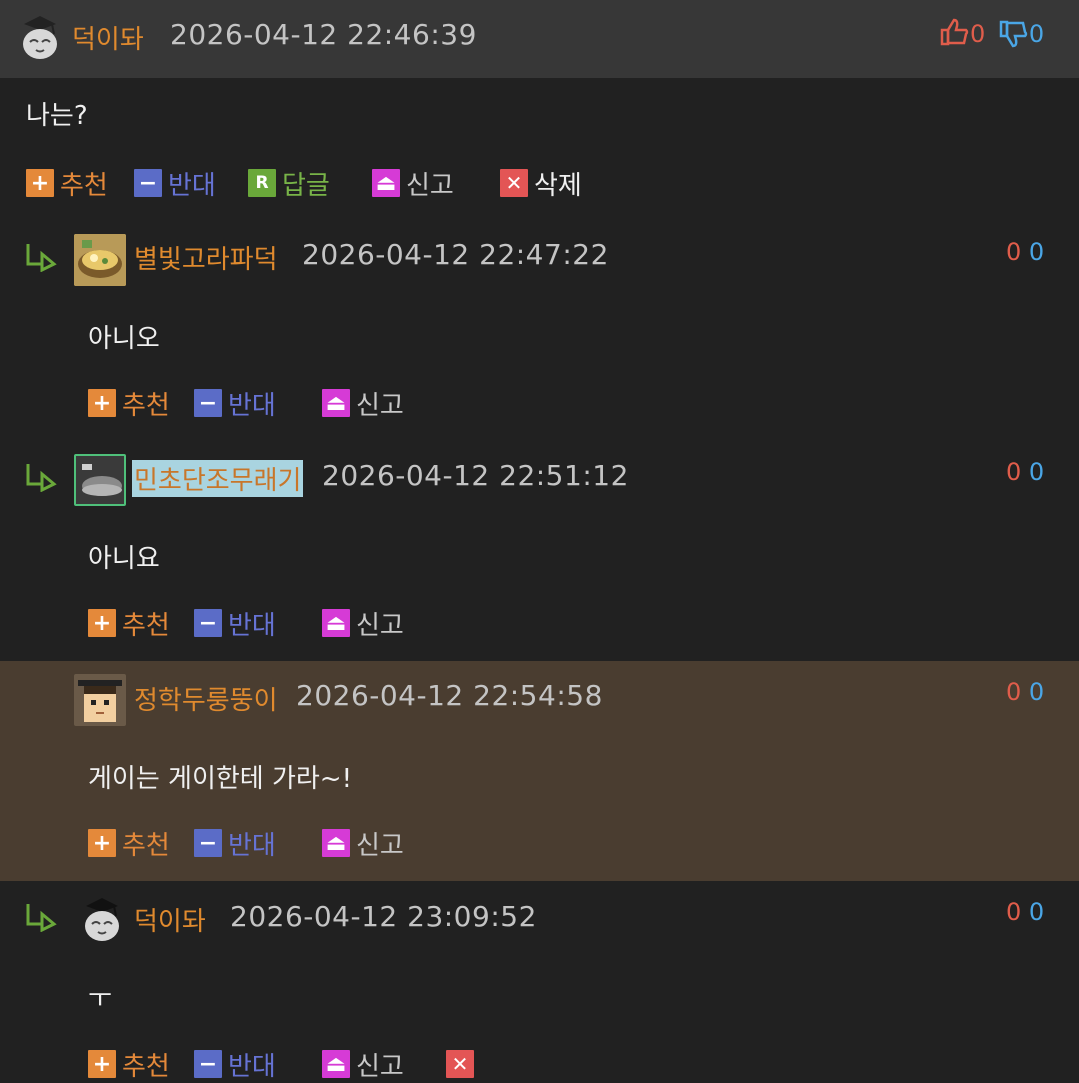  Describe the element at coordinates (541, 184) in the screenshot. I see `delete-button: ✕ 삭제` at that location.